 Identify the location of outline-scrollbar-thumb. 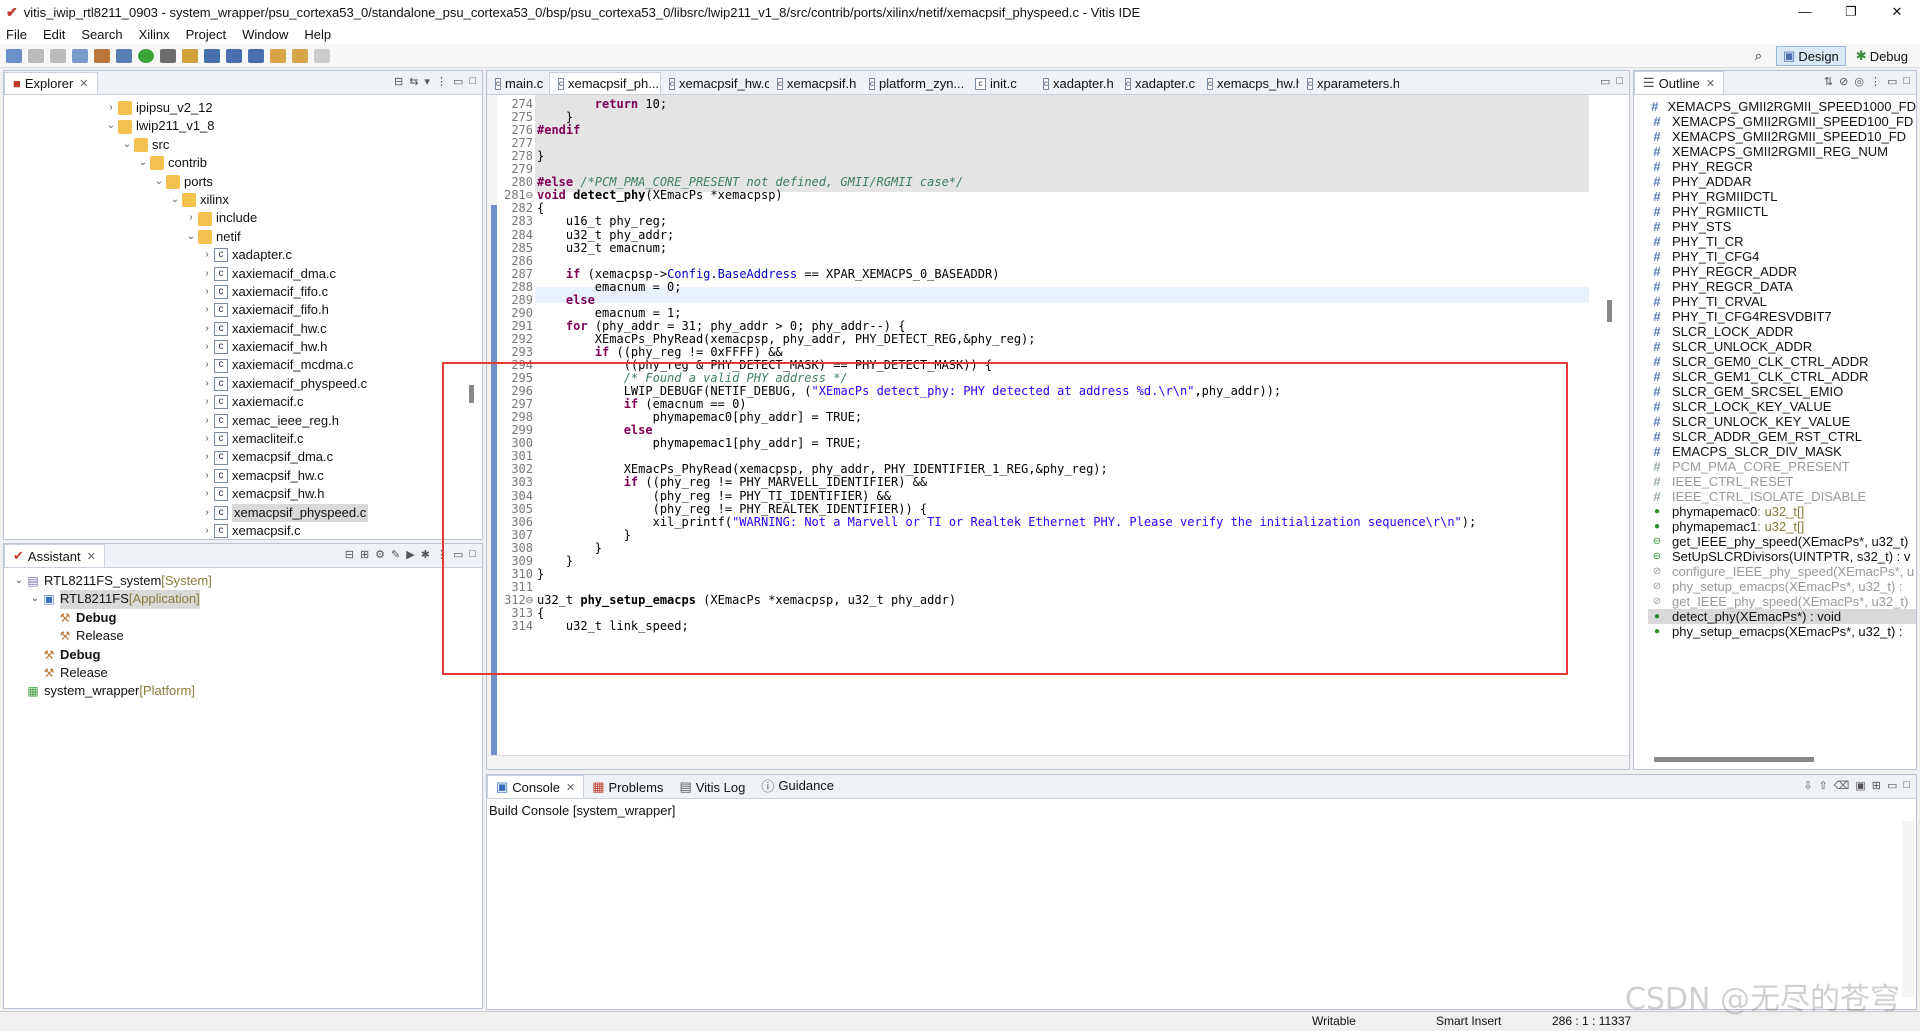
(1734, 759).